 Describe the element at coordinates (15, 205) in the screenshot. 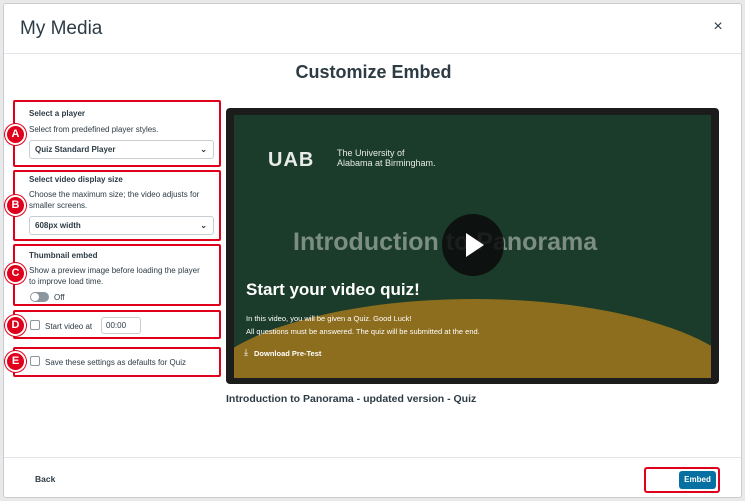

I see `annotation-badge-b: B` at that location.